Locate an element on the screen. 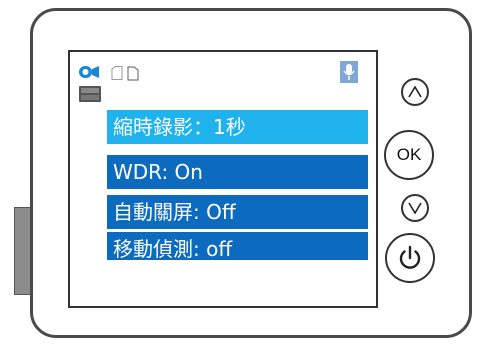 The width and height of the screenshot is (487, 346). down-button is located at coordinates (415, 208).